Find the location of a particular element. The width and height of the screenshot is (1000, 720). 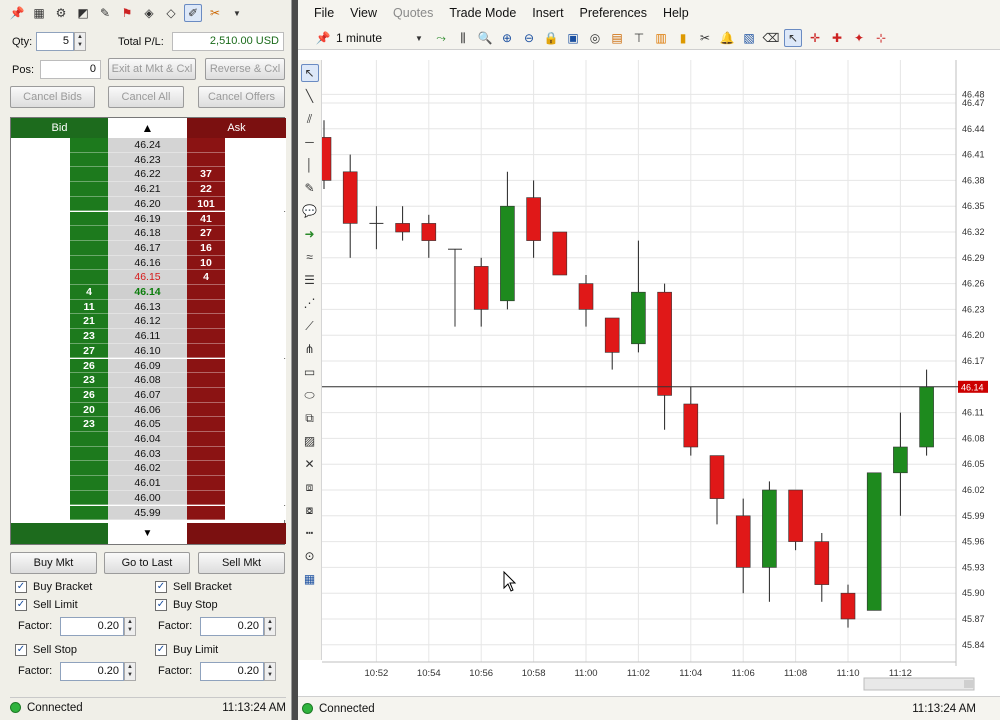

chevron-down-icon: ▼ is located at coordinates (419, 38).